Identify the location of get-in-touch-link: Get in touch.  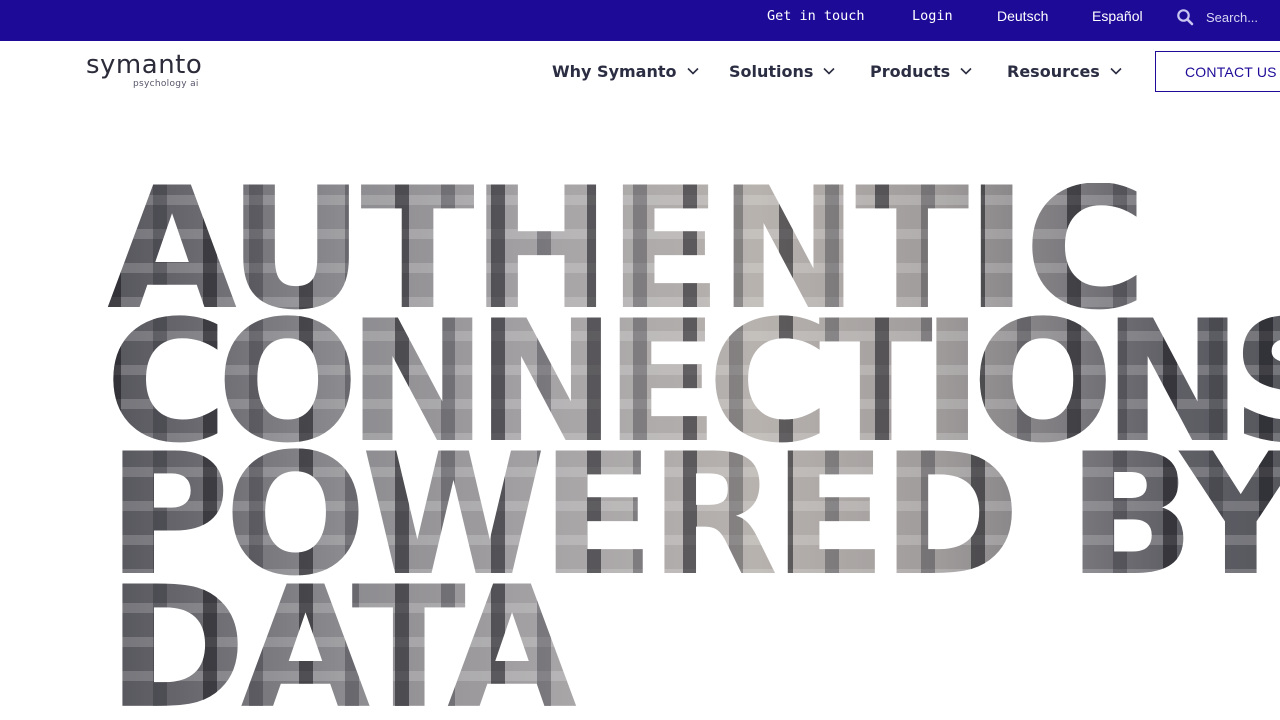
(816, 16).